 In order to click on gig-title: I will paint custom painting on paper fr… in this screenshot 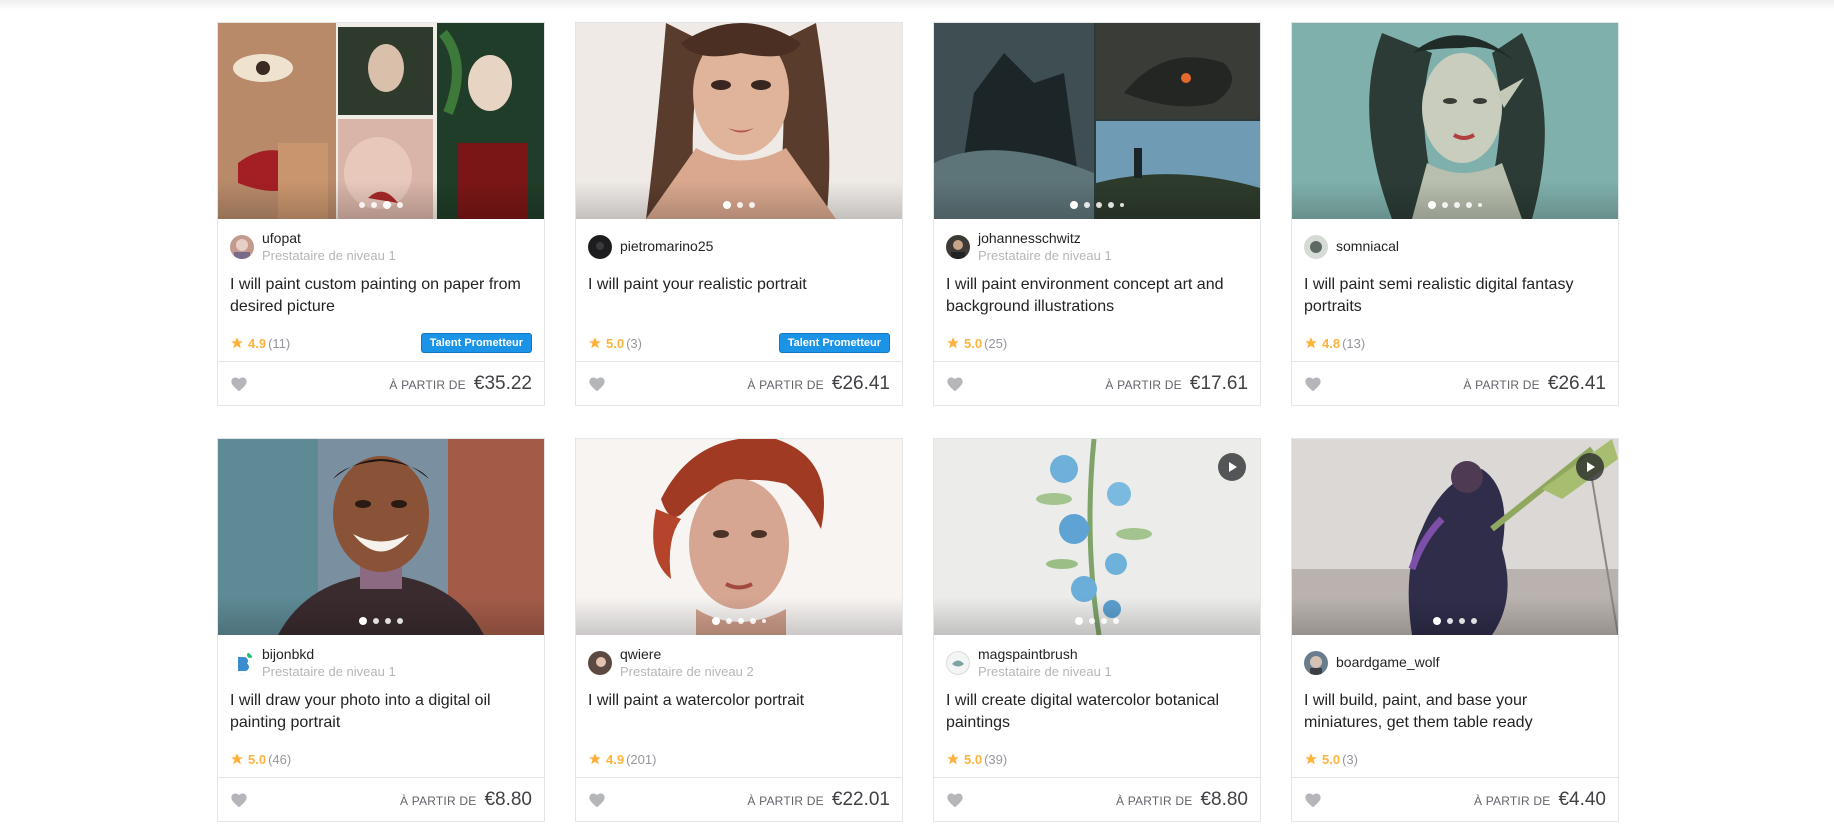, I will do `click(381, 296)`.